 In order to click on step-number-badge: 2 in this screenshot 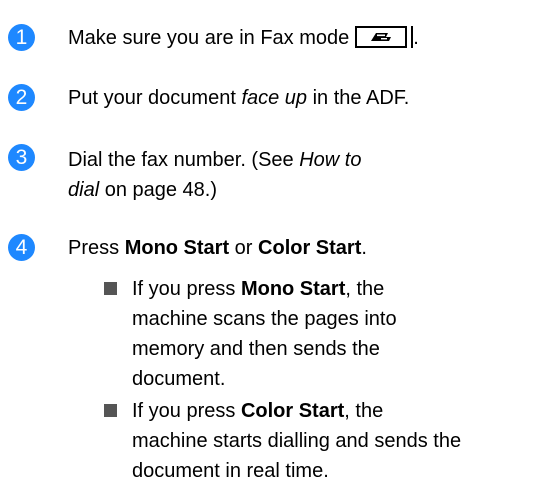, I will do `click(21, 97)`.